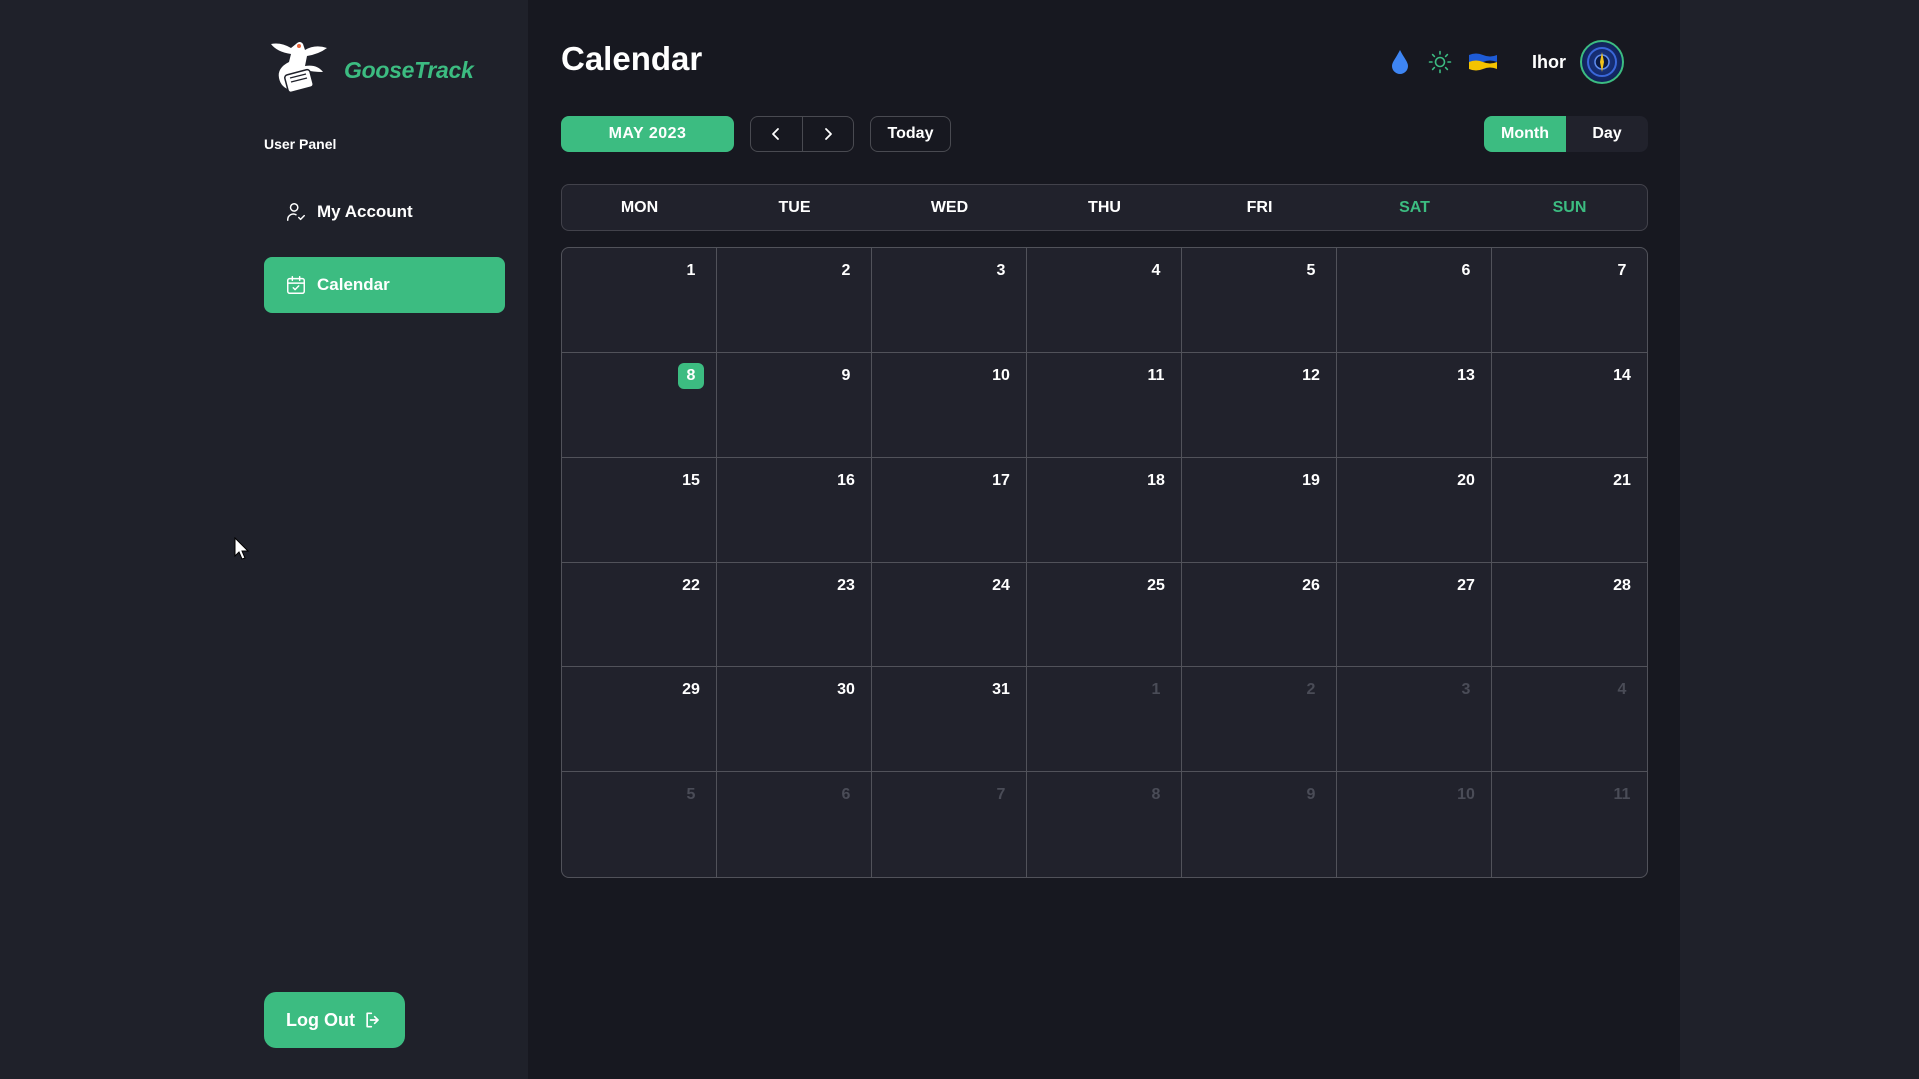 The height and width of the screenshot is (1079, 1919). I want to click on calendar-day-cell: 16, so click(794, 510).